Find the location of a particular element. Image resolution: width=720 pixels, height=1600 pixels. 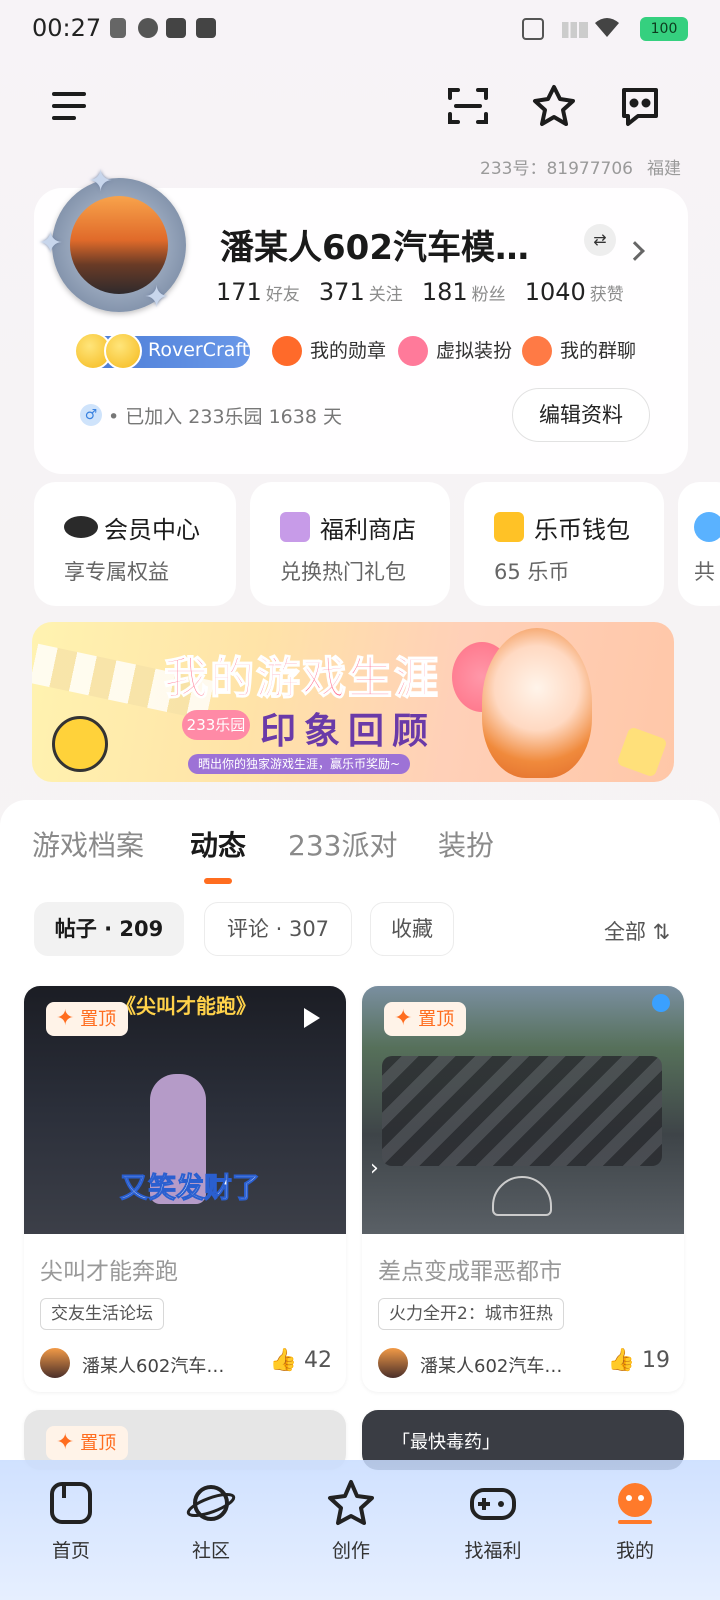

stat-fans: 181 粉丝 is located at coordinates (464, 292).